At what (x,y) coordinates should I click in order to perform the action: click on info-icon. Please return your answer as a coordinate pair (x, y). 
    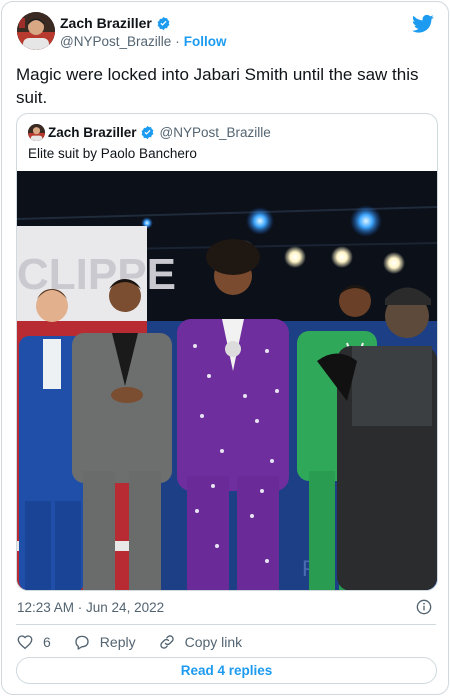
    Looking at the image, I should click on (424, 607).